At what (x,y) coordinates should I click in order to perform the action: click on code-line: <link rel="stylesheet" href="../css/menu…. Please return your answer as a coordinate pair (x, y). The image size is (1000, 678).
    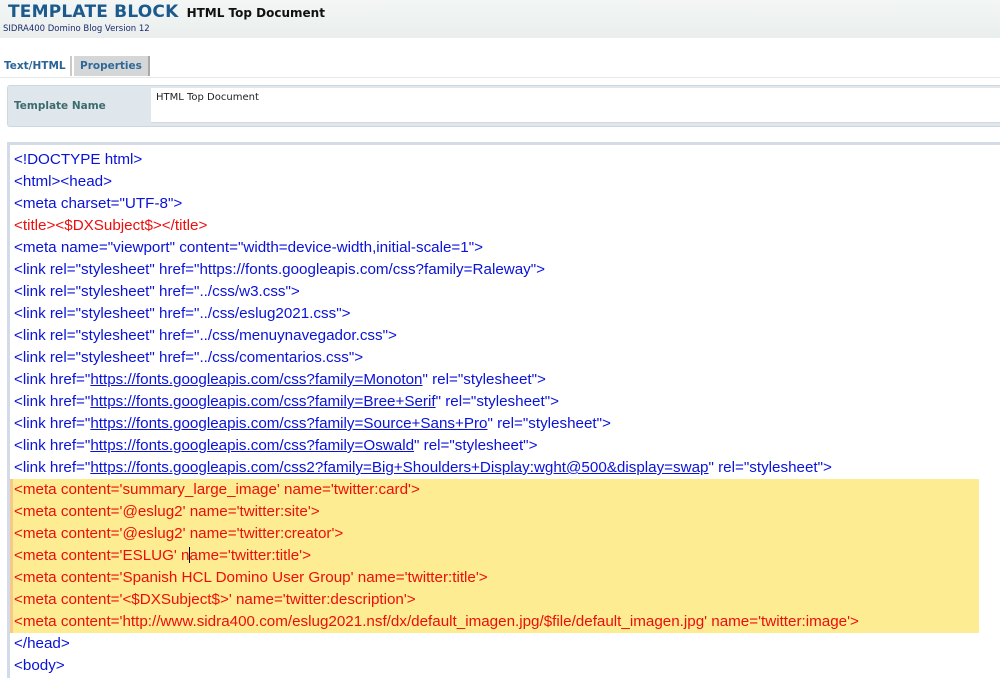
    Looking at the image, I should click on (436, 336).